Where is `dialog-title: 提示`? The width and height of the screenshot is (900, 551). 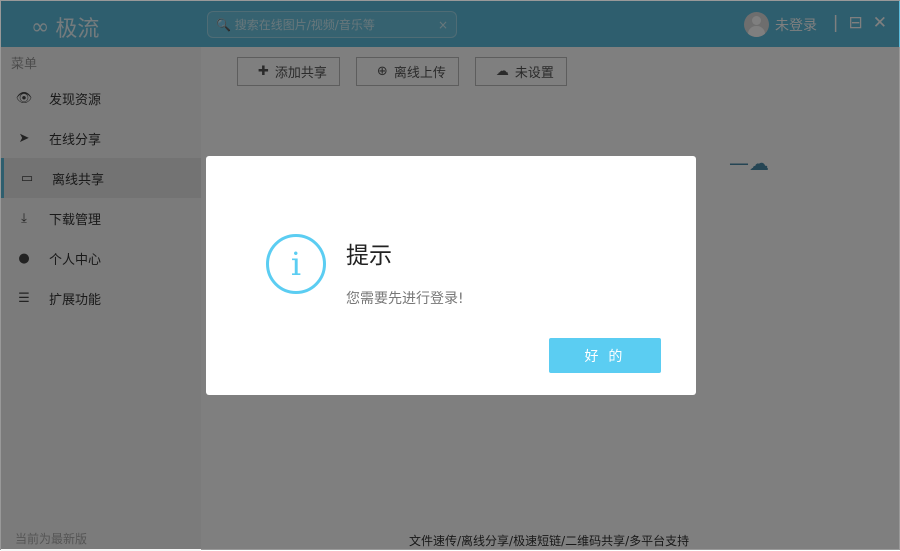
dialog-title: 提示 is located at coordinates (369, 256).